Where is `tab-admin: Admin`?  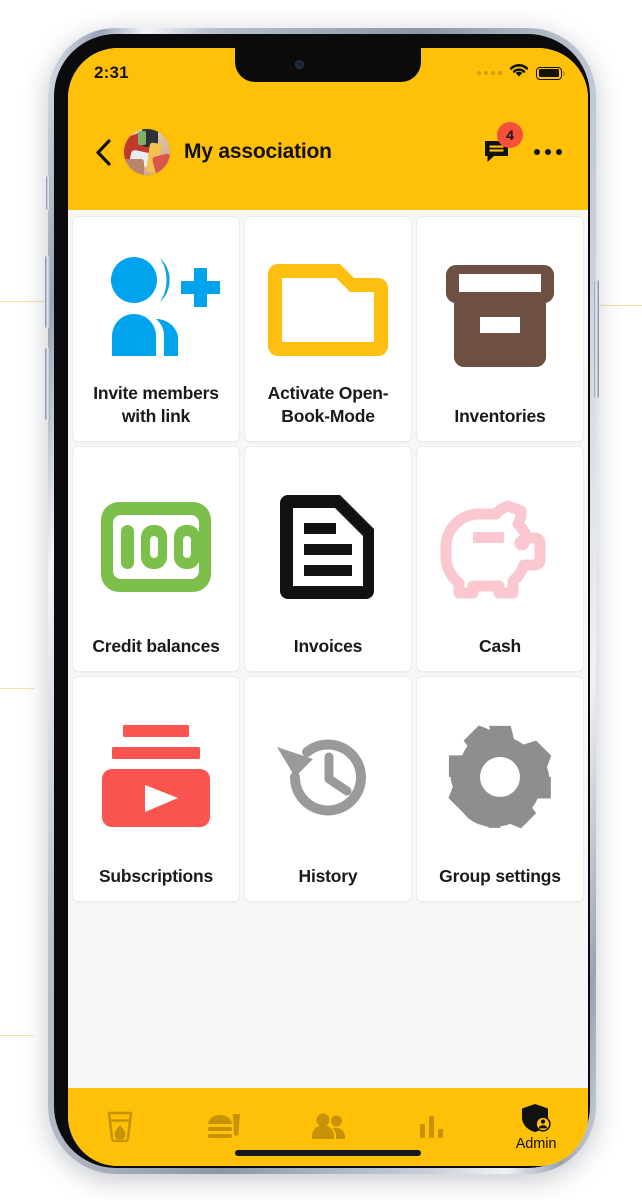
tab-admin: Admin is located at coordinates (536, 1127).